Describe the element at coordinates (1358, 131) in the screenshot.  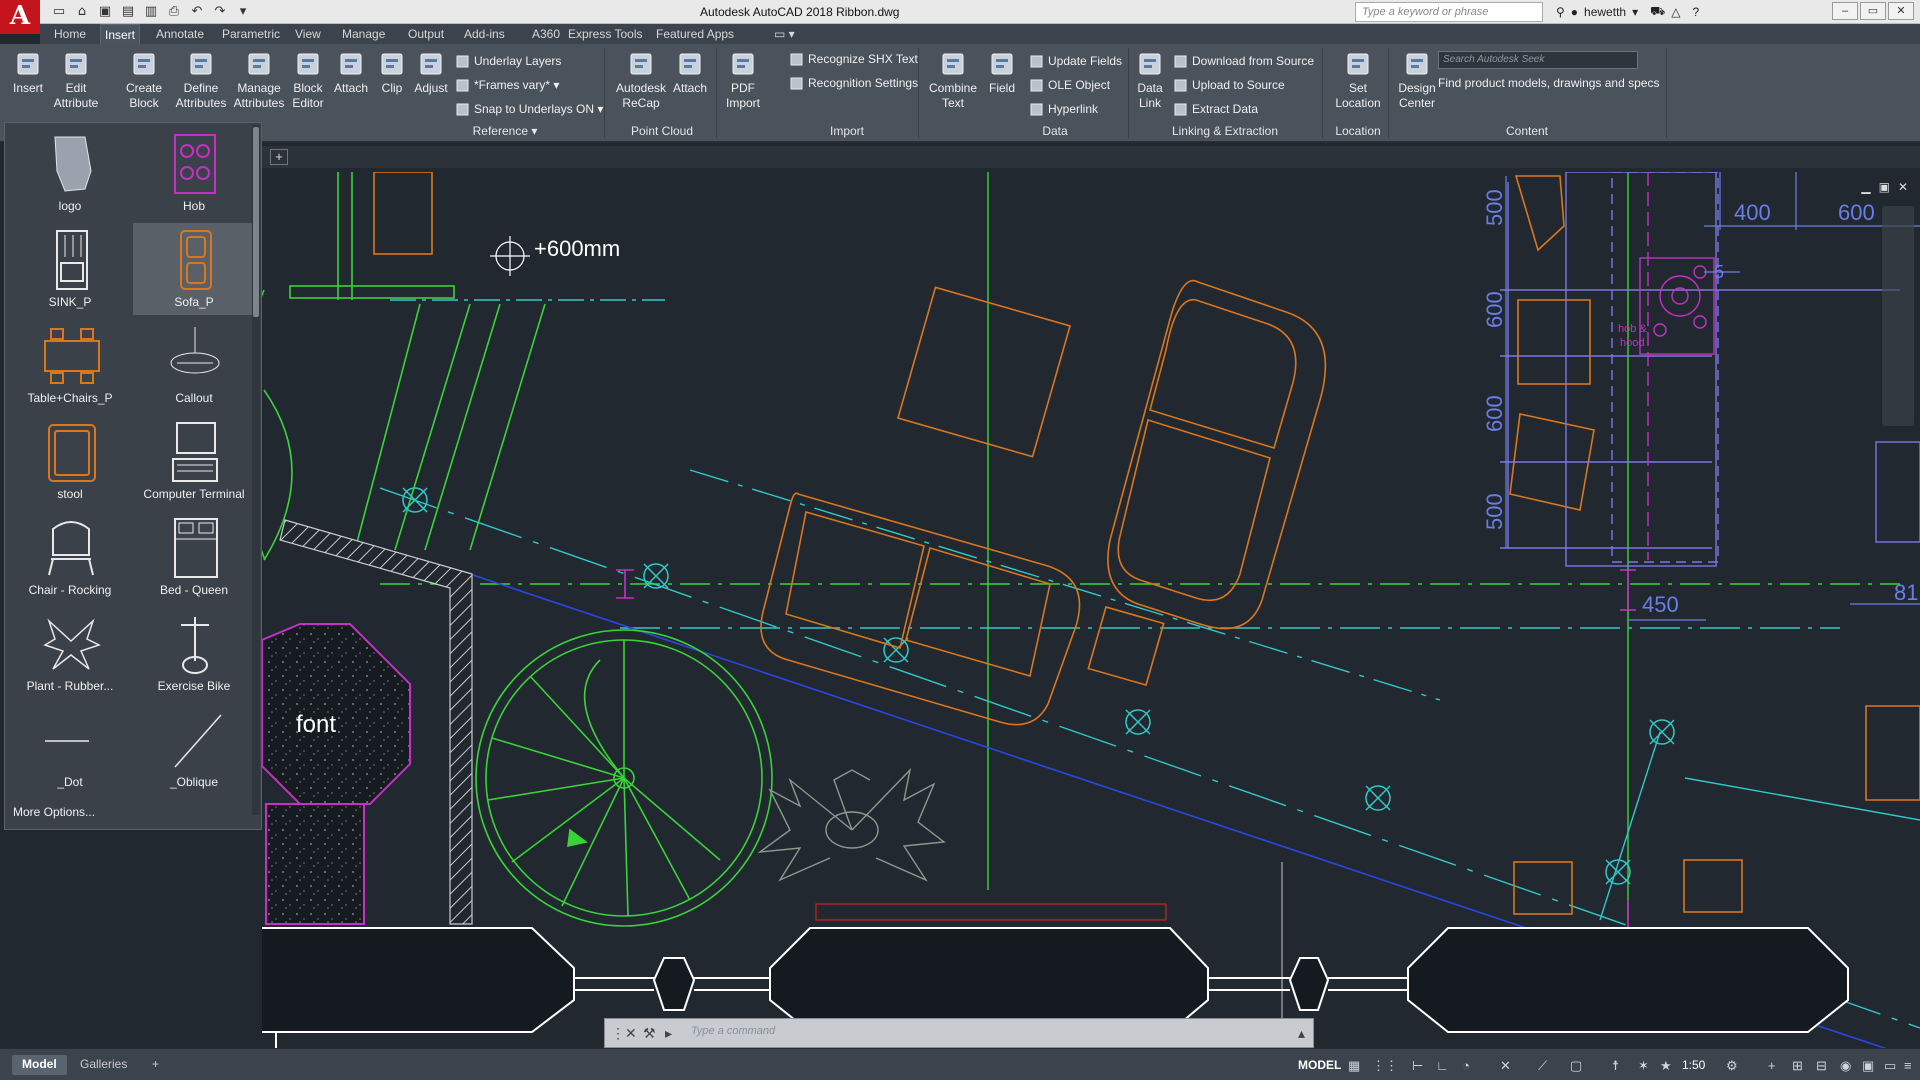
I see `panel-title-location: Location` at that location.